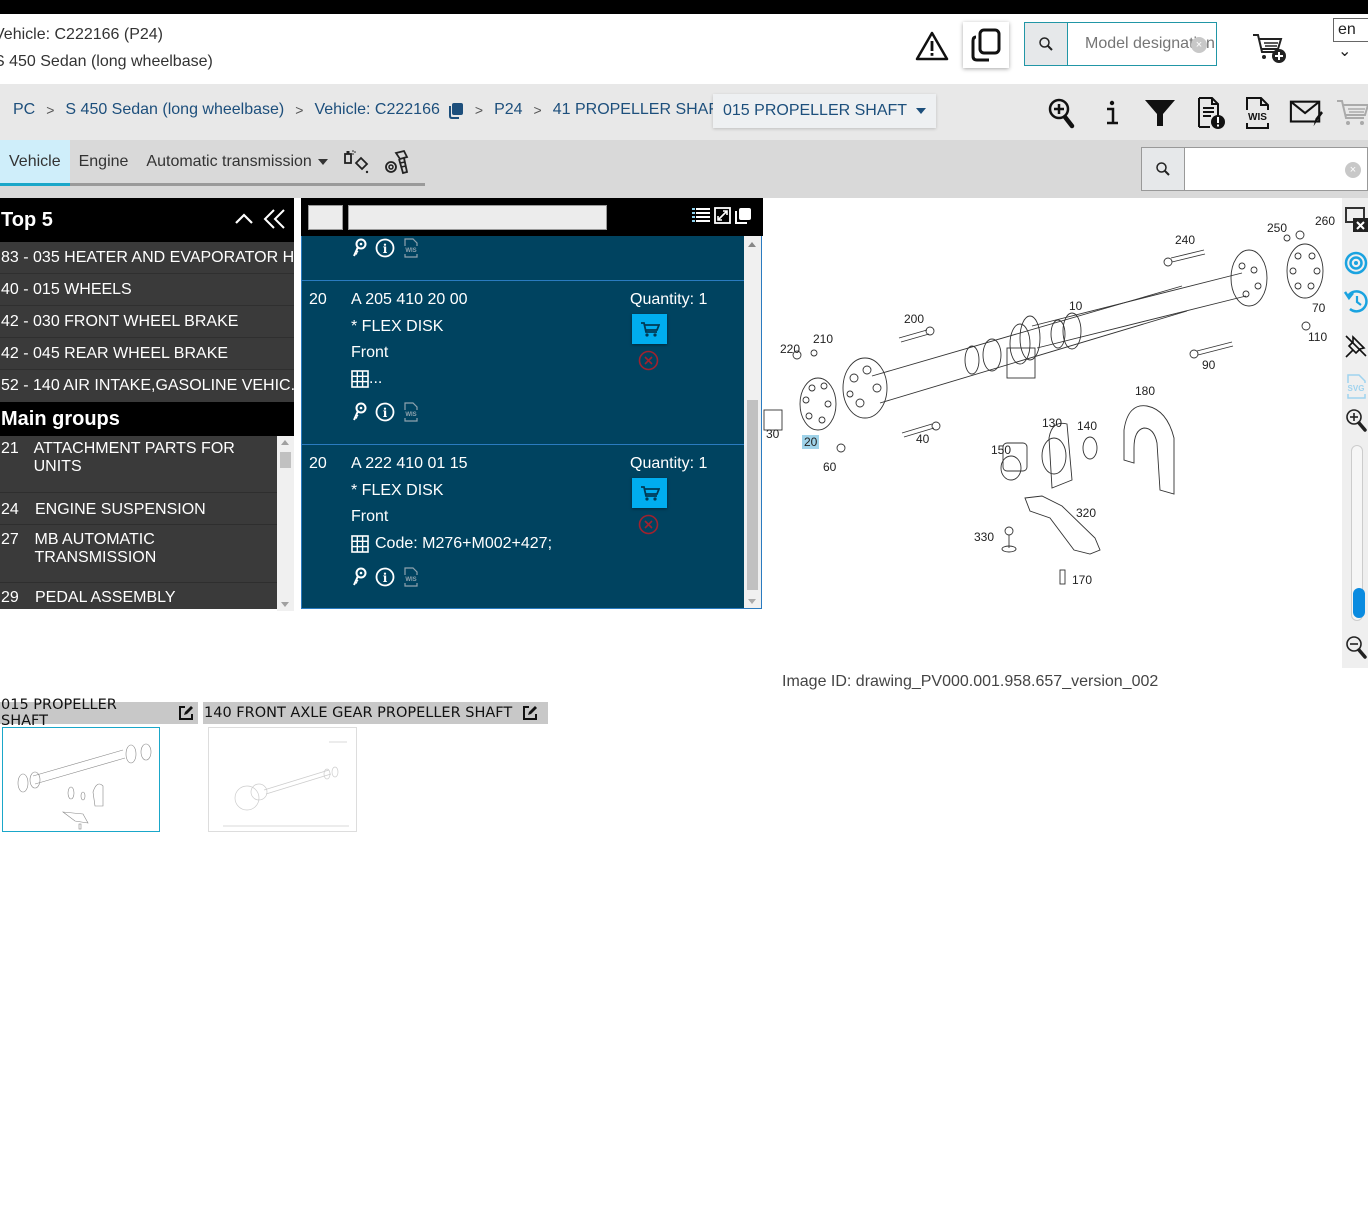 This screenshot has width=1368, height=1220. I want to click on callout-10: 10, so click(1075, 306).